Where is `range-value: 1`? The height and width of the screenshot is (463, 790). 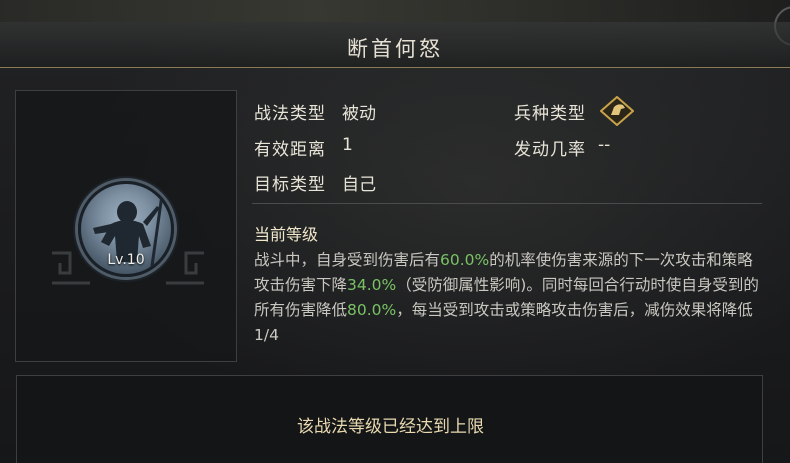 range-value: 1 is located at coordinates (347, 145).